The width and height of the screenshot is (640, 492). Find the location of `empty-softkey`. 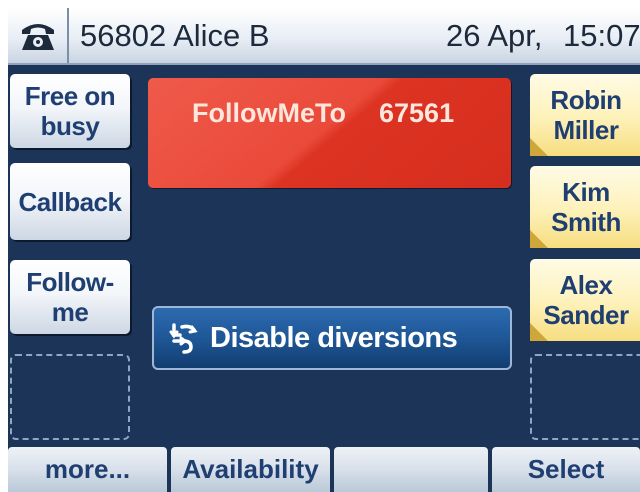

empty-softkey is located at coordinates (411, 469).